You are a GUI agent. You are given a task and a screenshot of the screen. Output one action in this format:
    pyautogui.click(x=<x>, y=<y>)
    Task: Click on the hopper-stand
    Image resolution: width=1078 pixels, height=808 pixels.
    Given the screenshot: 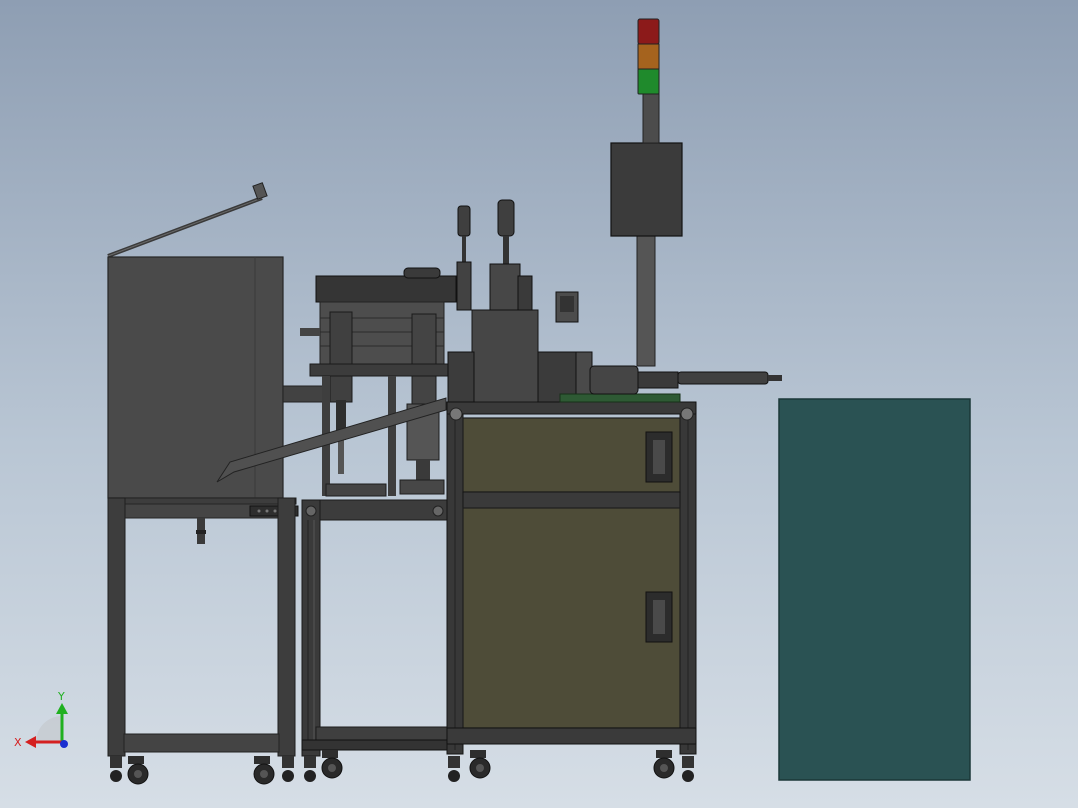 What is the action you would take?
    pyautogui.click(x=218, y=469)
    